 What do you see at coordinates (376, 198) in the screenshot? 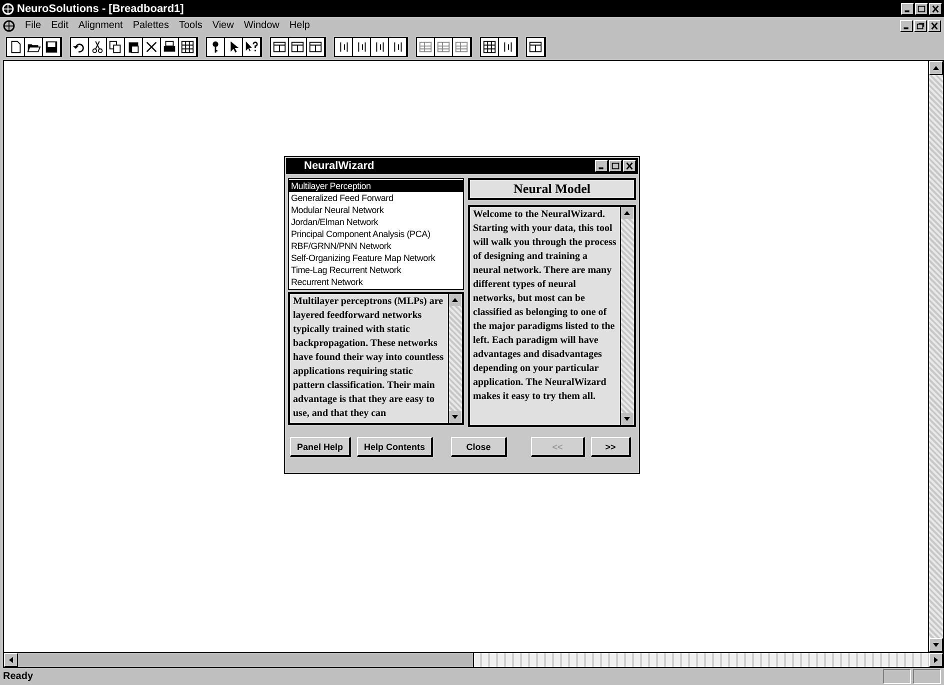
I see `list-item: Generalized Feed Forward` at bounding box center [376, 198].